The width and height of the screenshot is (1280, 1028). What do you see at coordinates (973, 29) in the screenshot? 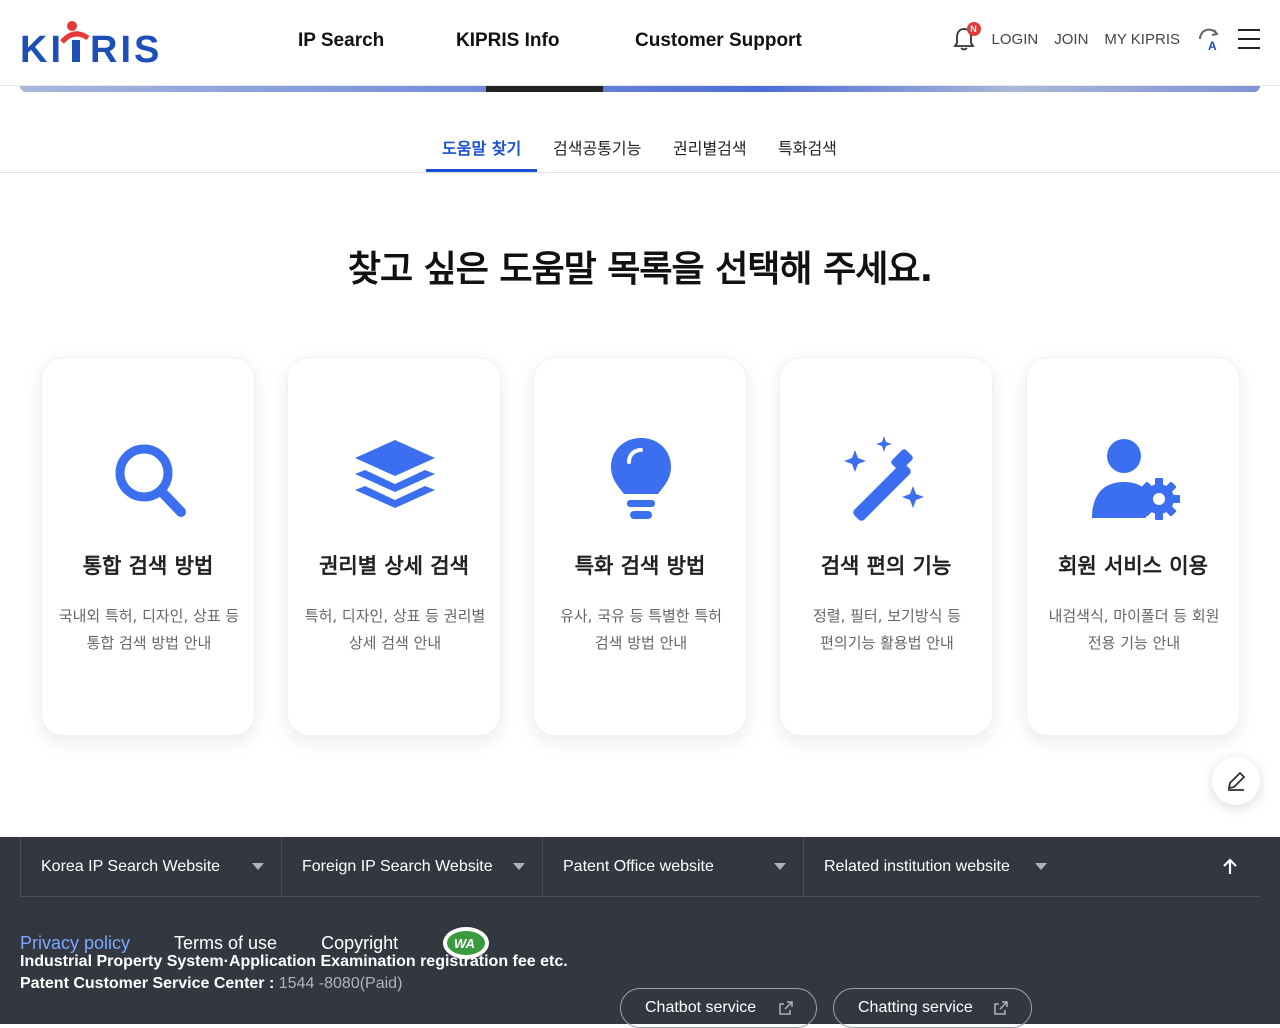
I see `notification-badge: N` at bounding box center [973, 29].